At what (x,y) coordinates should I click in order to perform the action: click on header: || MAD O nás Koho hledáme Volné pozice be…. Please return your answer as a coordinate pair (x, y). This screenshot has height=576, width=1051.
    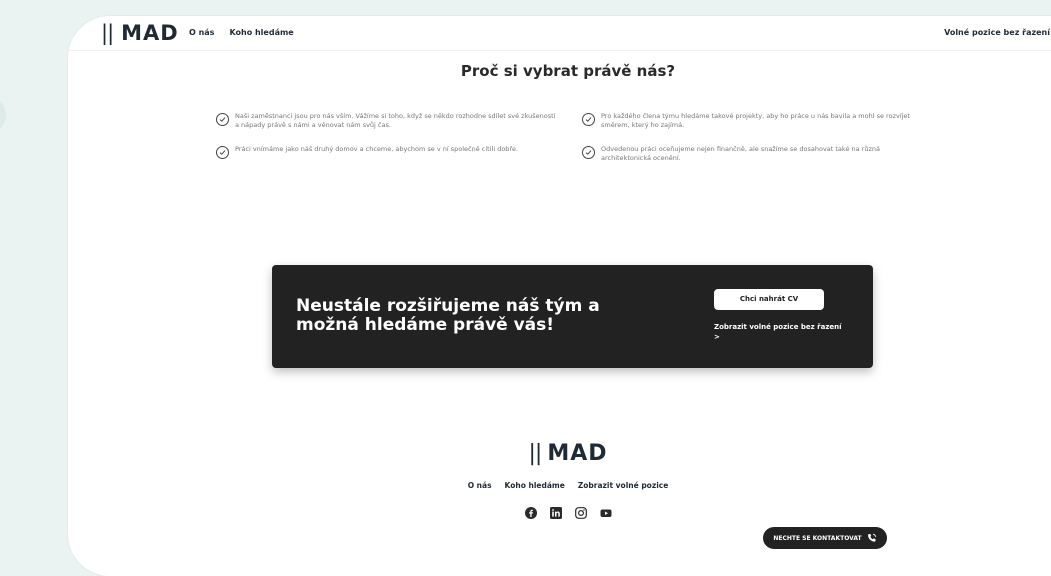
    Looking at the image, I should click on (559, 33).